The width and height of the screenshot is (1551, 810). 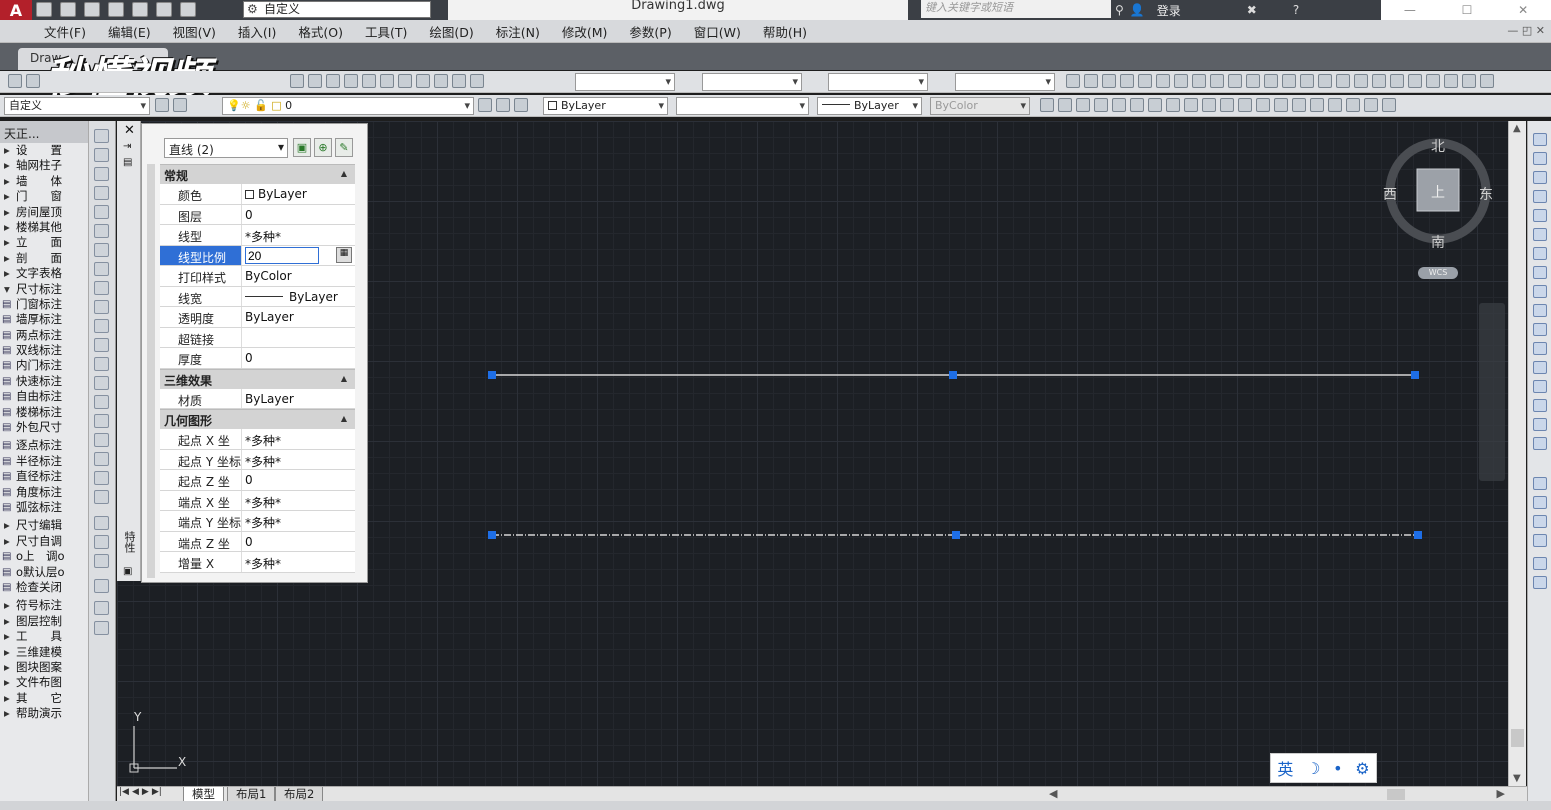 I want to click on menu-edit: 编辑(E), so click(x=129, y=31).